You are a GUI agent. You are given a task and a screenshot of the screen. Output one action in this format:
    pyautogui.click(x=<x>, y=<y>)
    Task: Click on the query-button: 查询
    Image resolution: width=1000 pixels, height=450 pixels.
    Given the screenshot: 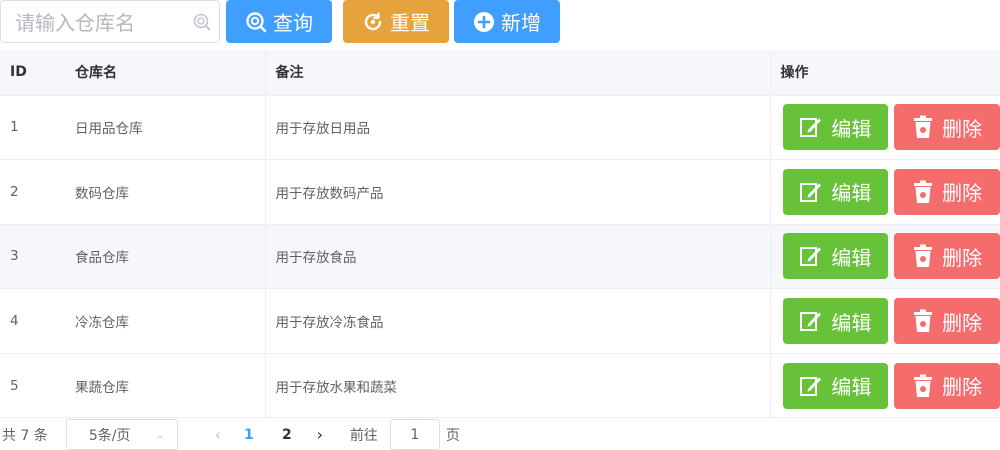 What is the action you would take?
    pyautogui.click(x=279, y=21)
    